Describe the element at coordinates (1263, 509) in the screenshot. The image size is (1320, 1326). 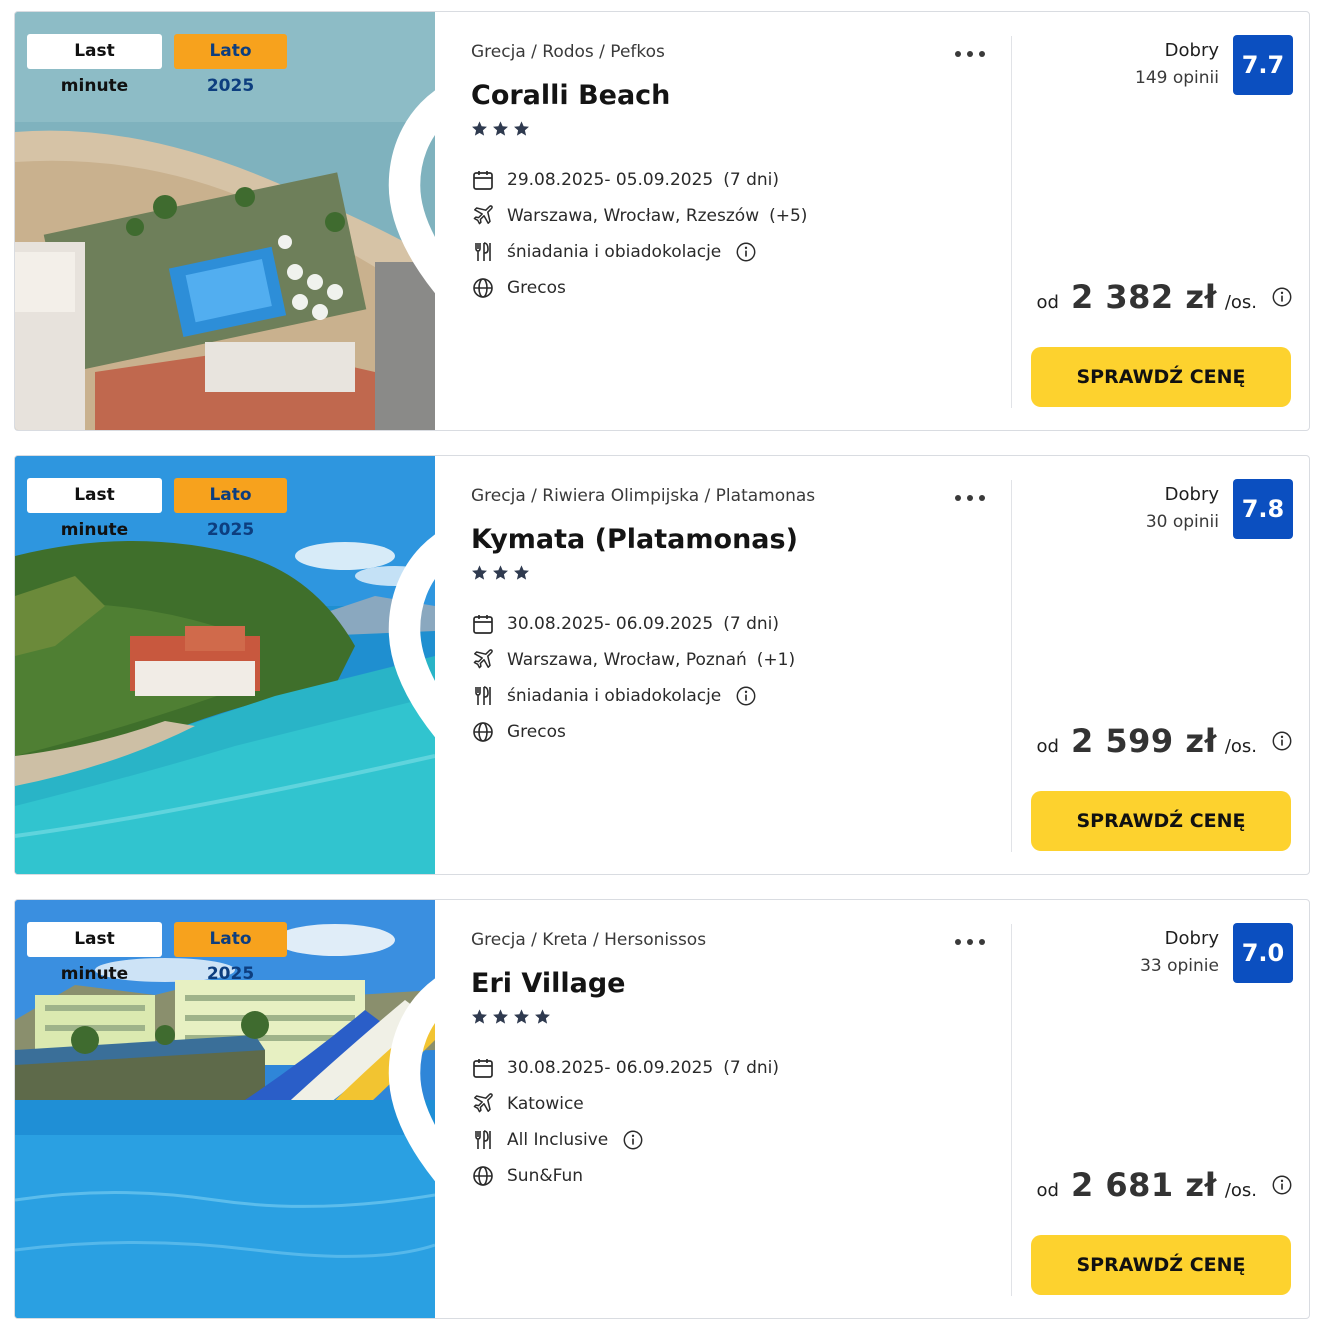
I see `rating-score-badge: 7.8` at that location.